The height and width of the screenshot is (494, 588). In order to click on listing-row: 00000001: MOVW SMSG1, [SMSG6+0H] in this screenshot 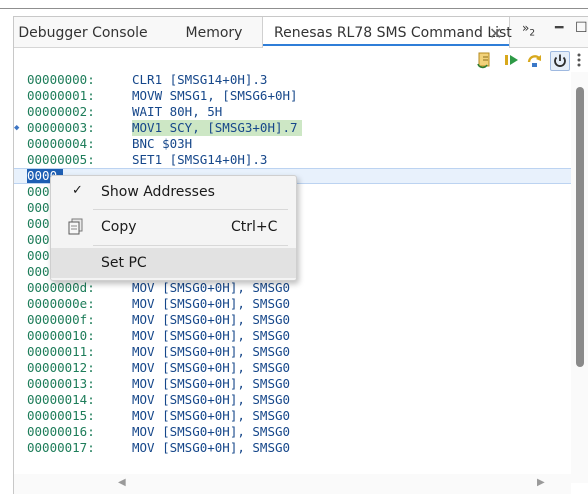, I will do `click(293, 96)`.